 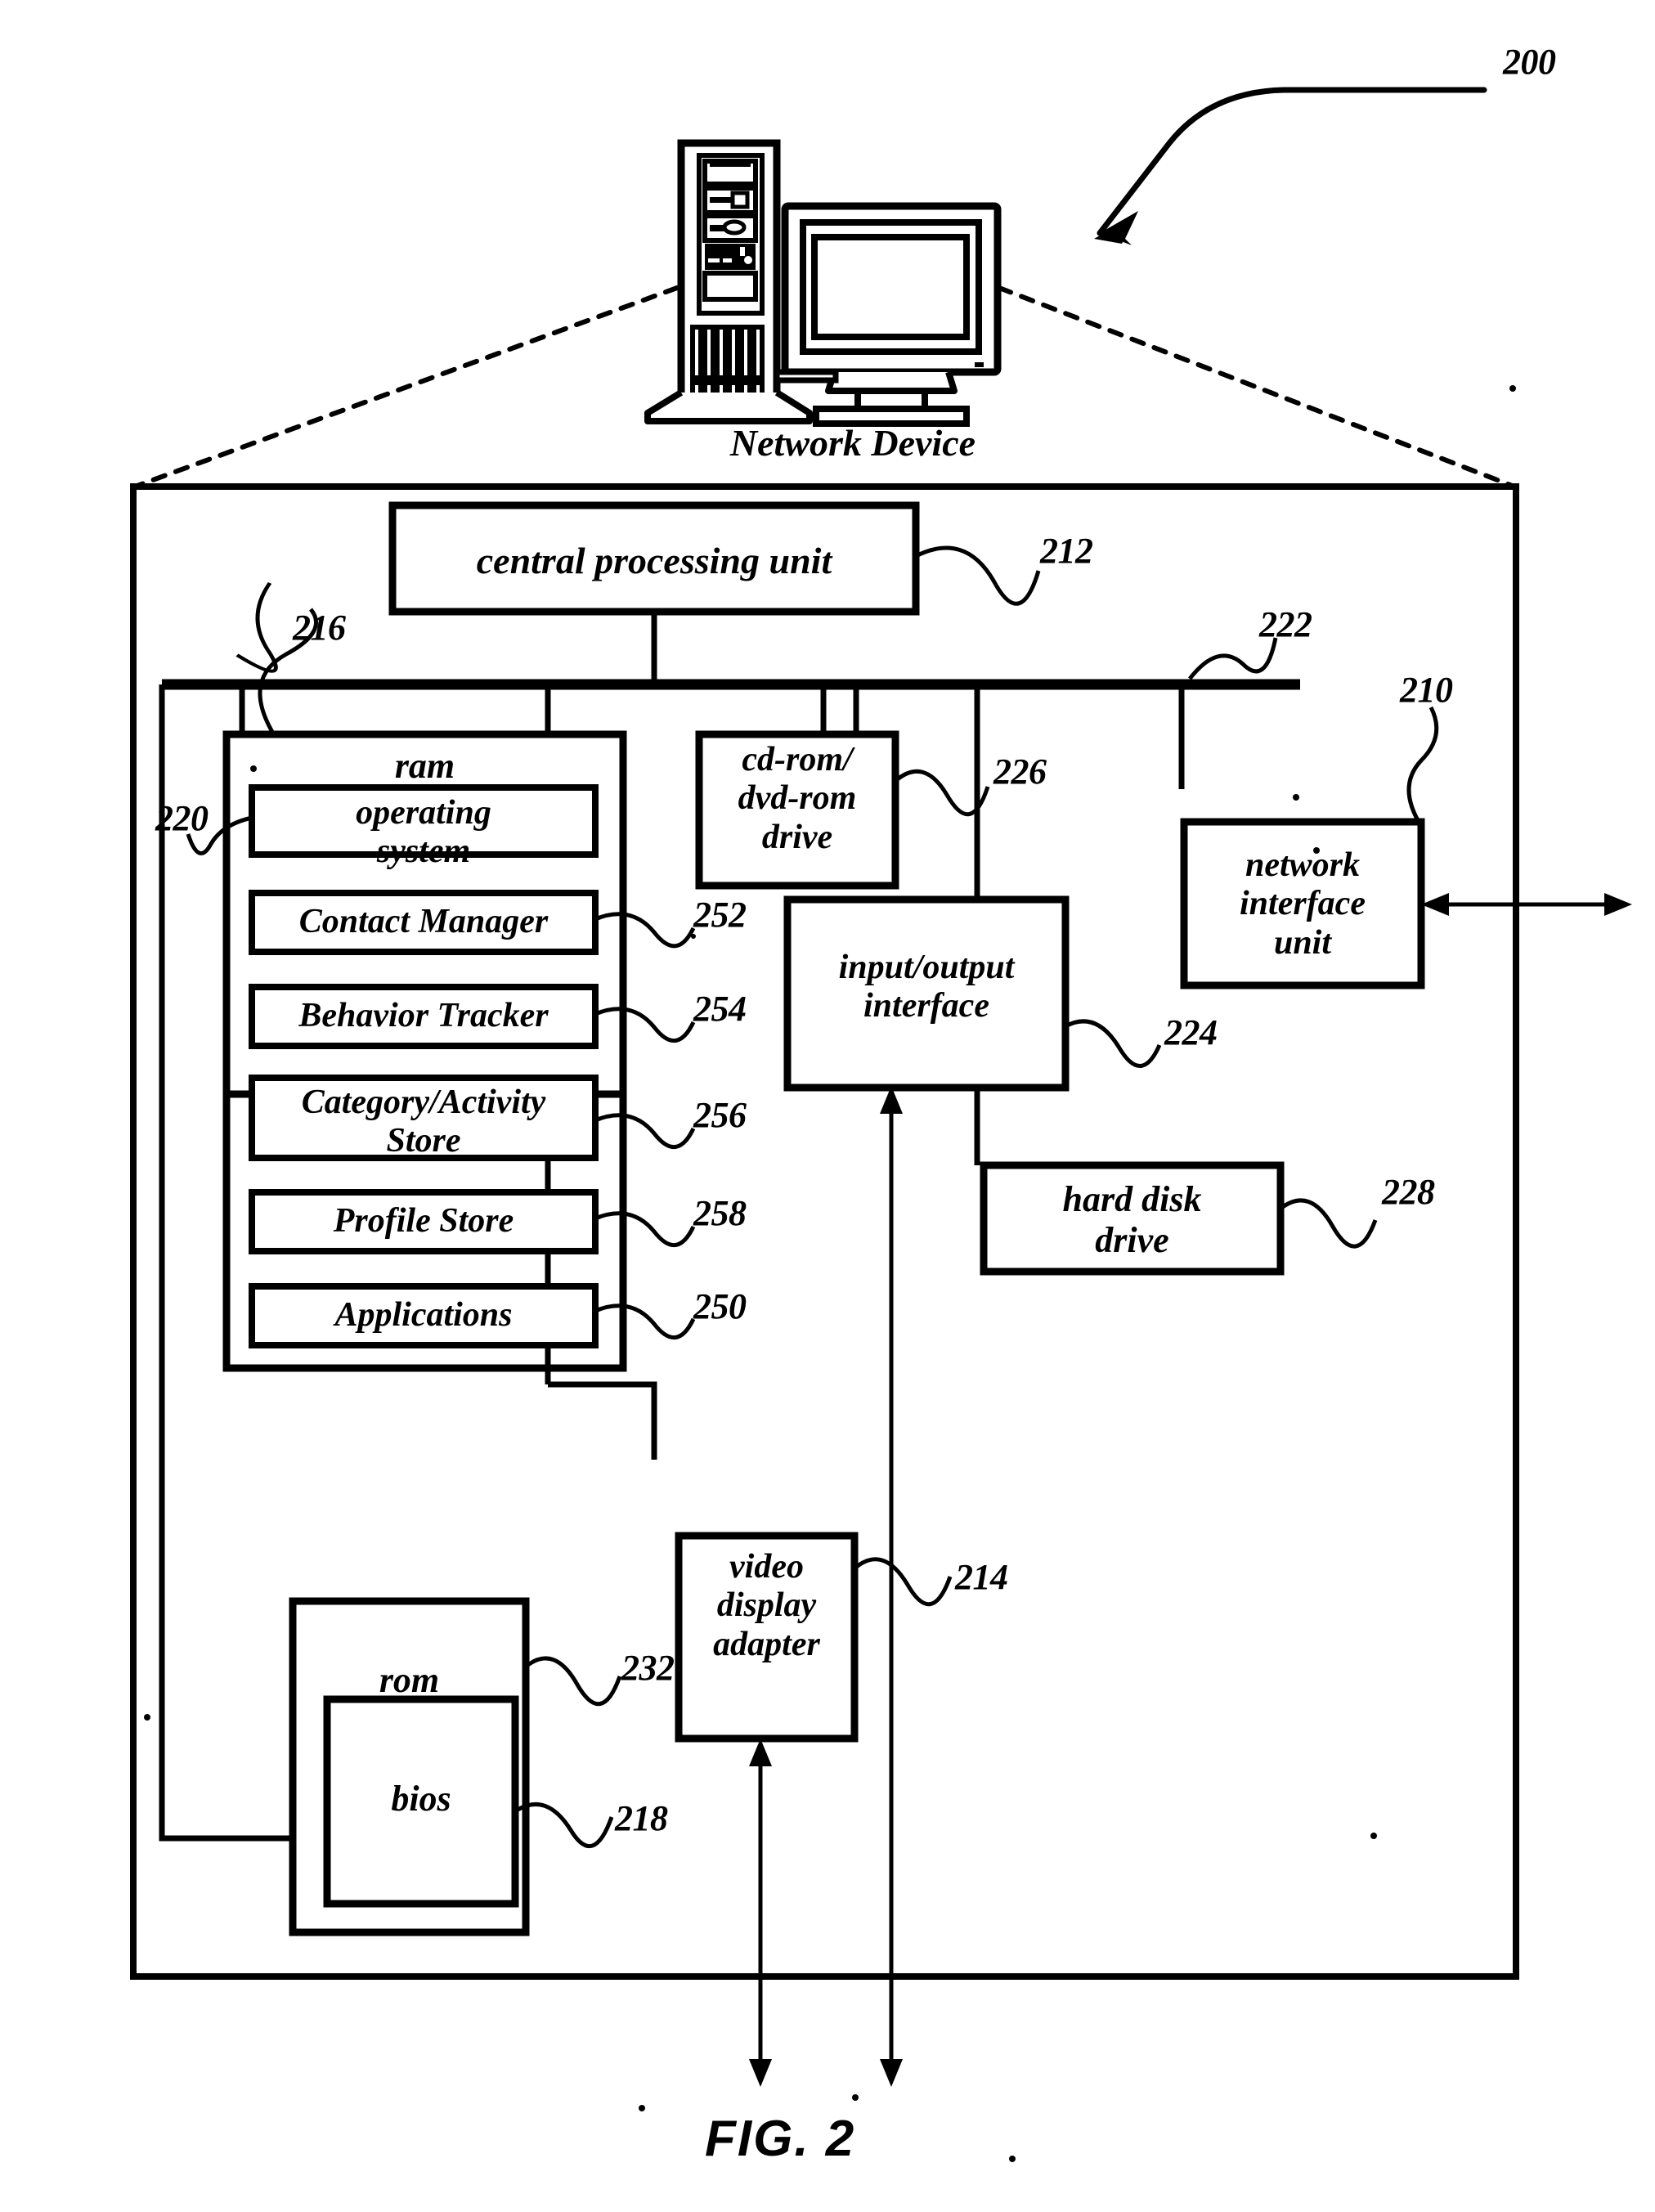 What do you see at coordinates (1020, 772) in the screenshot?
I see `ref-226: 226` at bounding box center [1020, 772].